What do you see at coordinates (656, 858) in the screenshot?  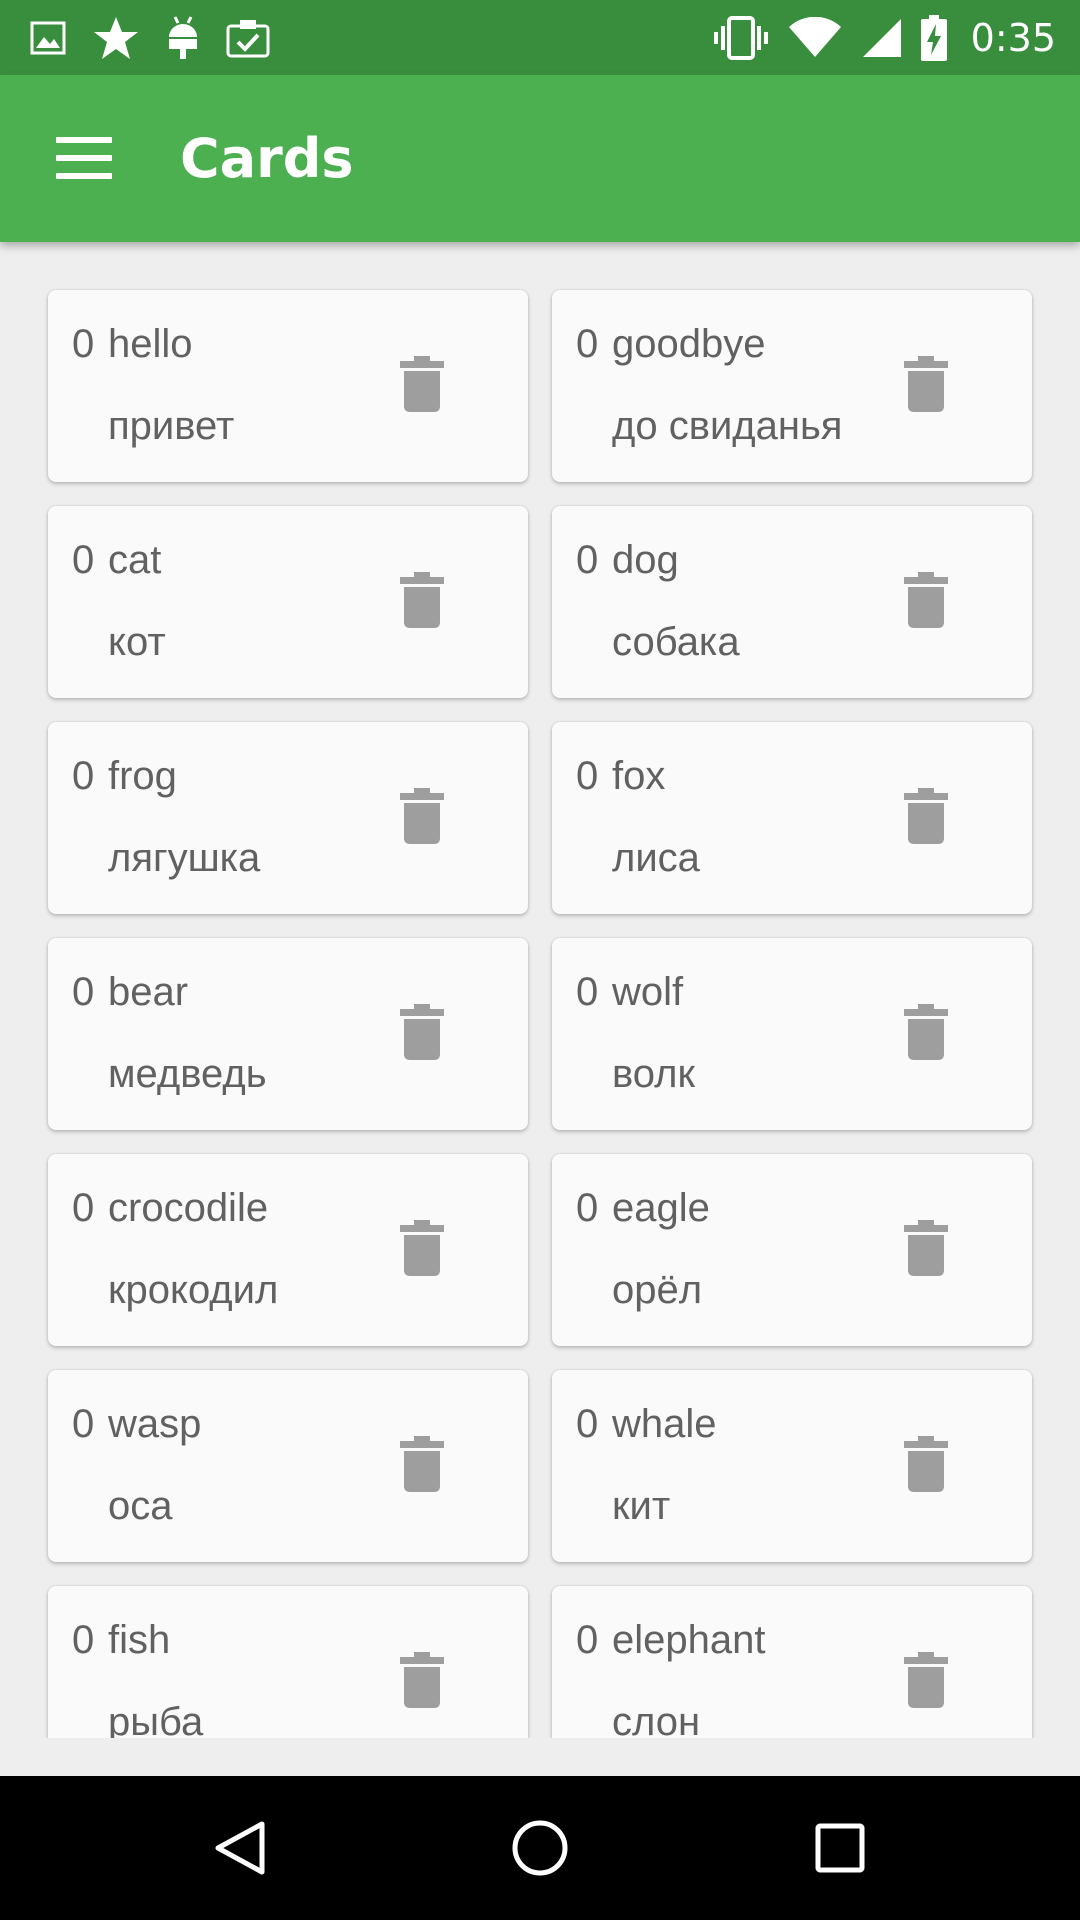 I see `card-translation: лиса` at bounding box center [656, 858].